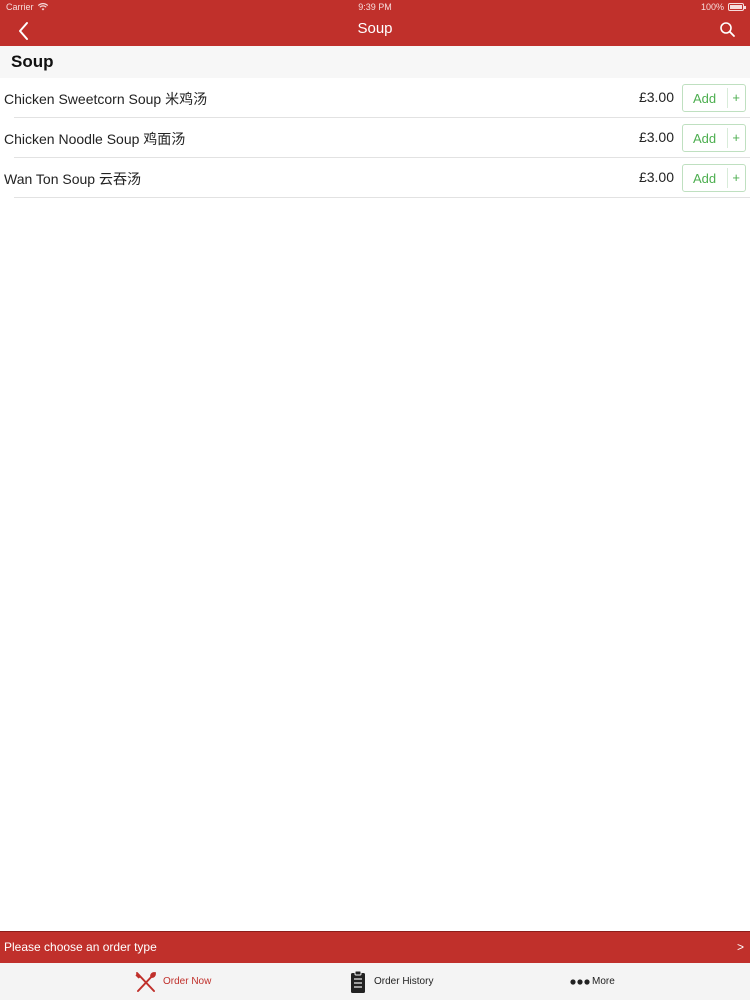  I want to click on tab-more: More, so click(601, 981).